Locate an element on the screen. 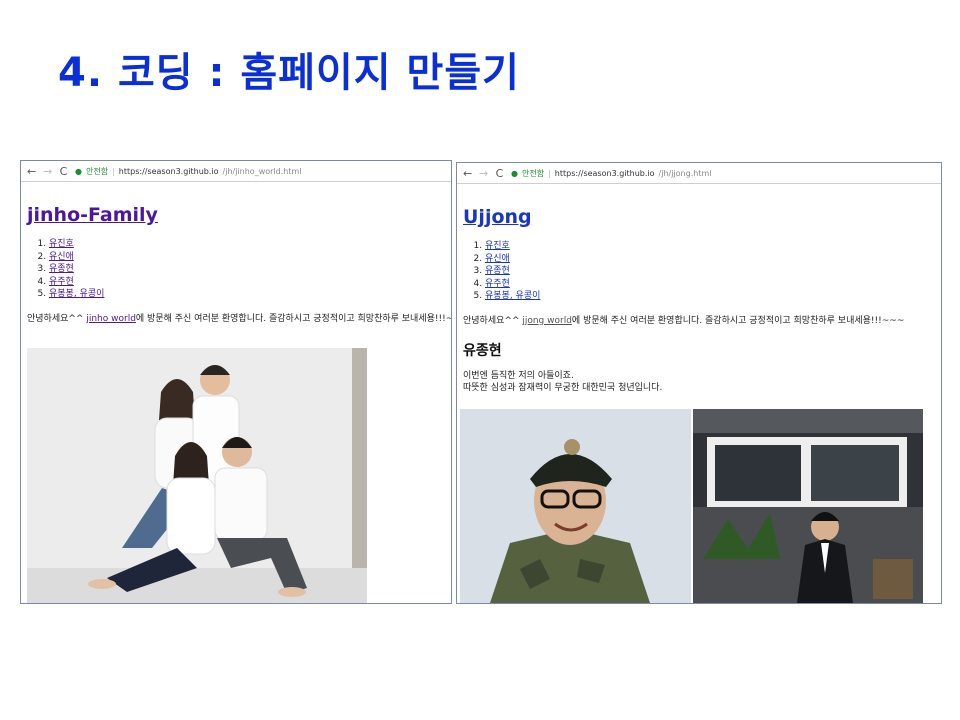 The image size is (960, 720). family-photo is located at coordinates (197, 475).